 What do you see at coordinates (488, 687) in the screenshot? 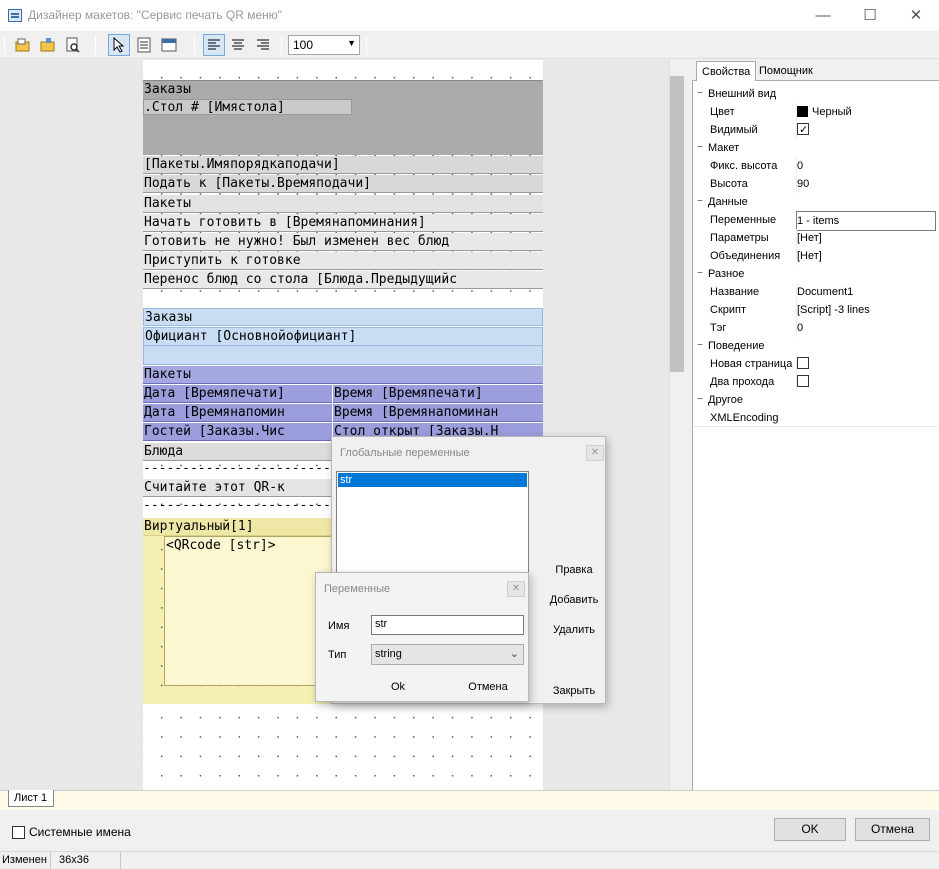
I see `dialog-cancel-button: Отмена` at bounding box center [488, 687].